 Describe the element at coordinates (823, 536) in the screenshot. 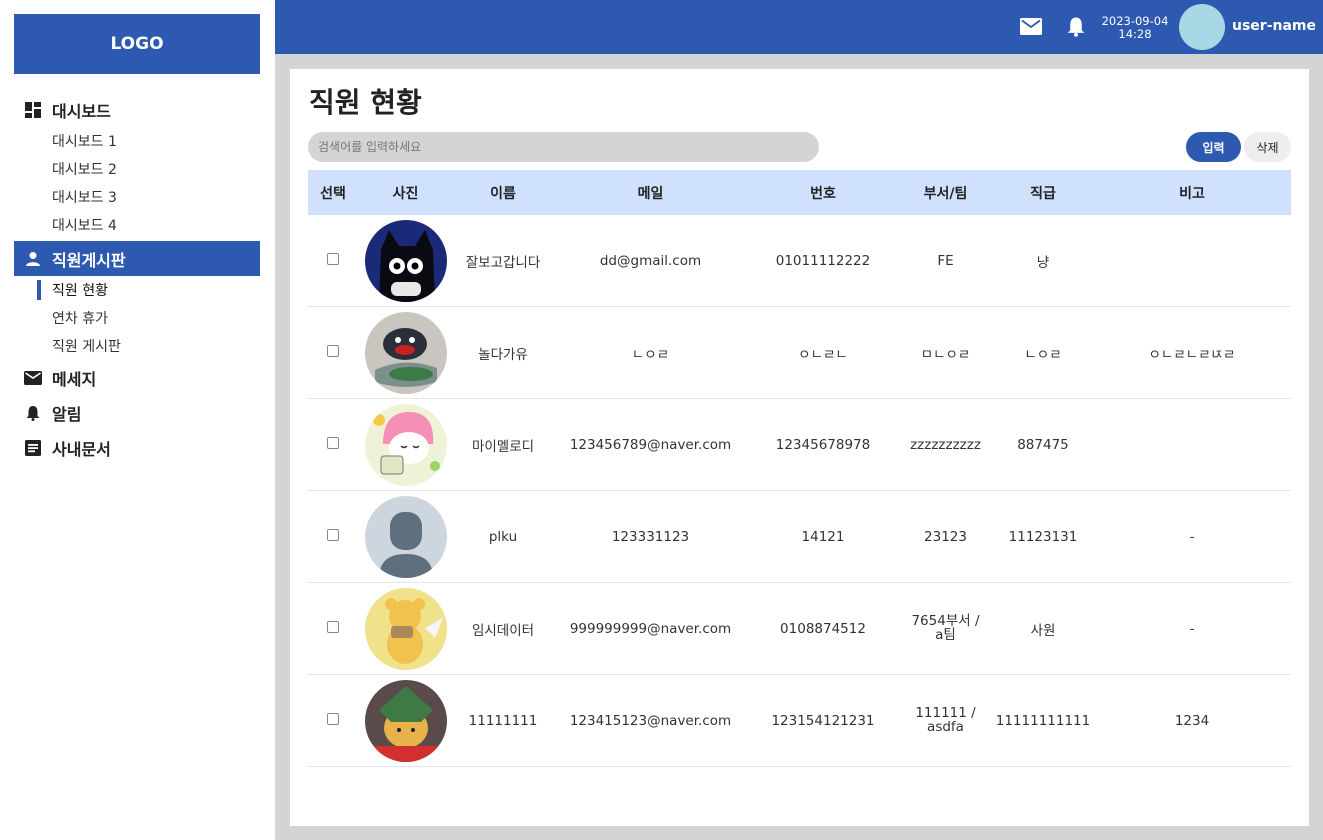

I see `phone-cell: 14121` at that location.